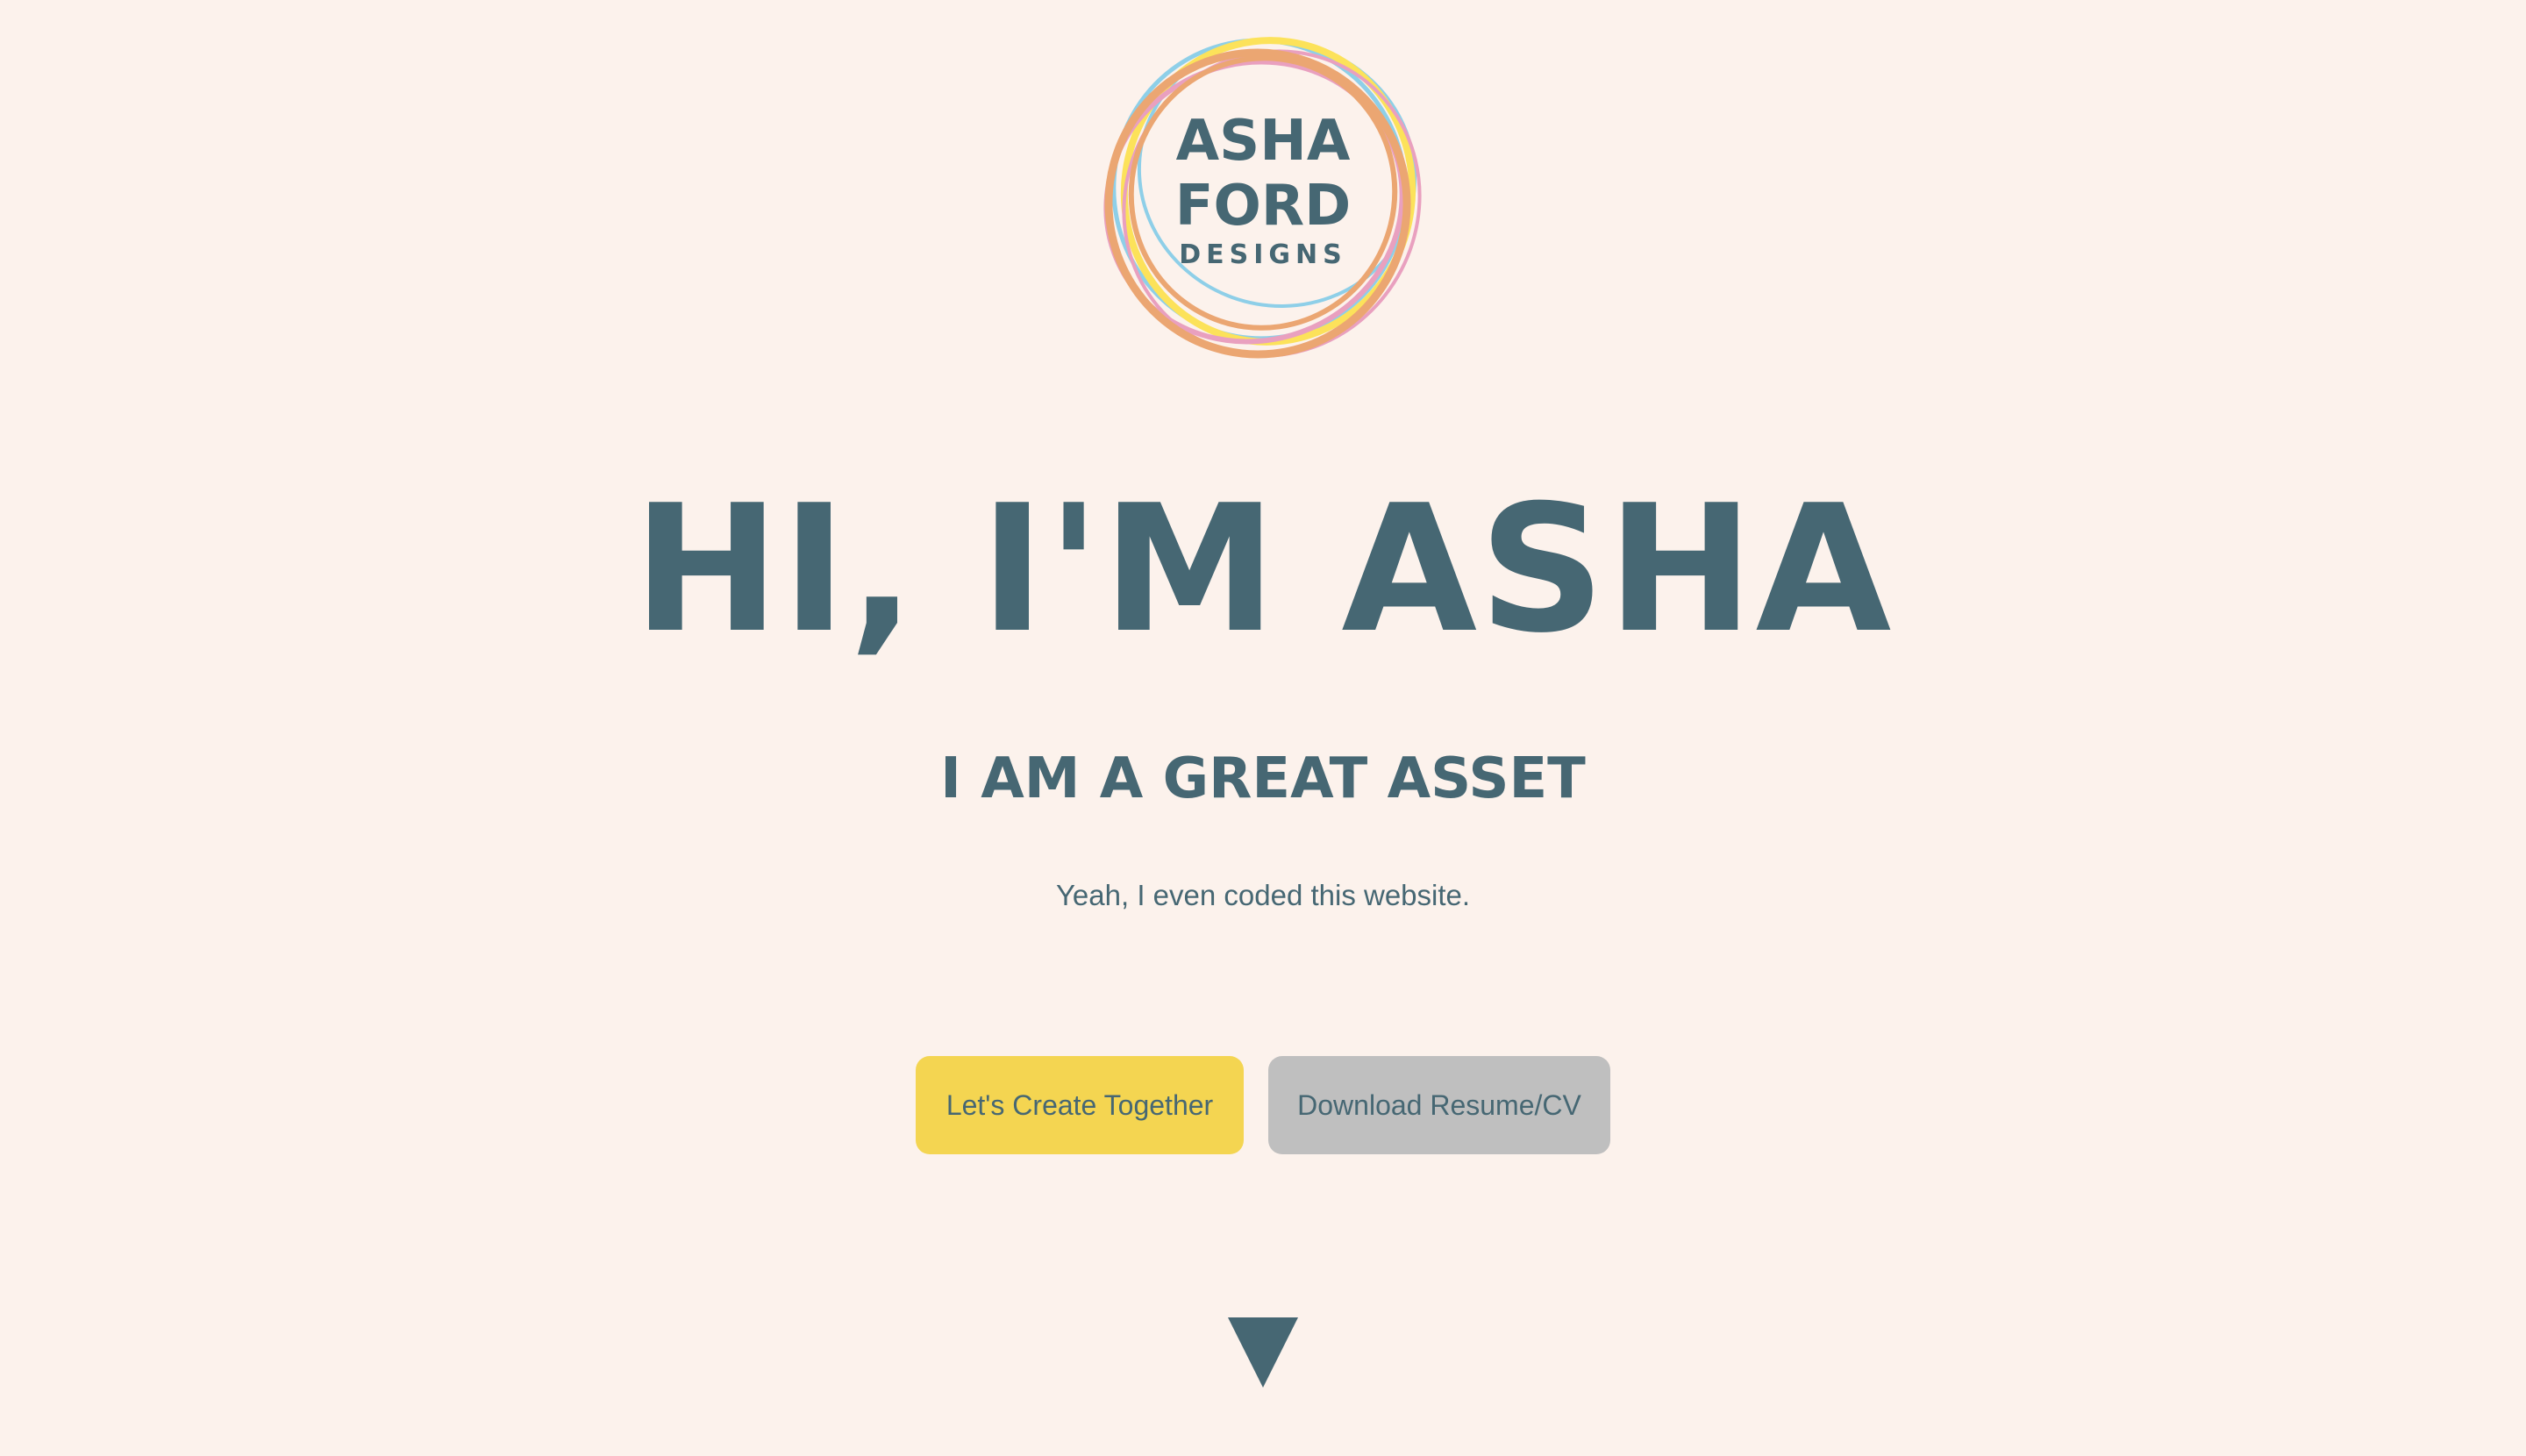 The image size is (2526, 1456). Describe the element at coordinates (1263, 141) in the screenshot. I see `logo-line1: ASHA` at that location.